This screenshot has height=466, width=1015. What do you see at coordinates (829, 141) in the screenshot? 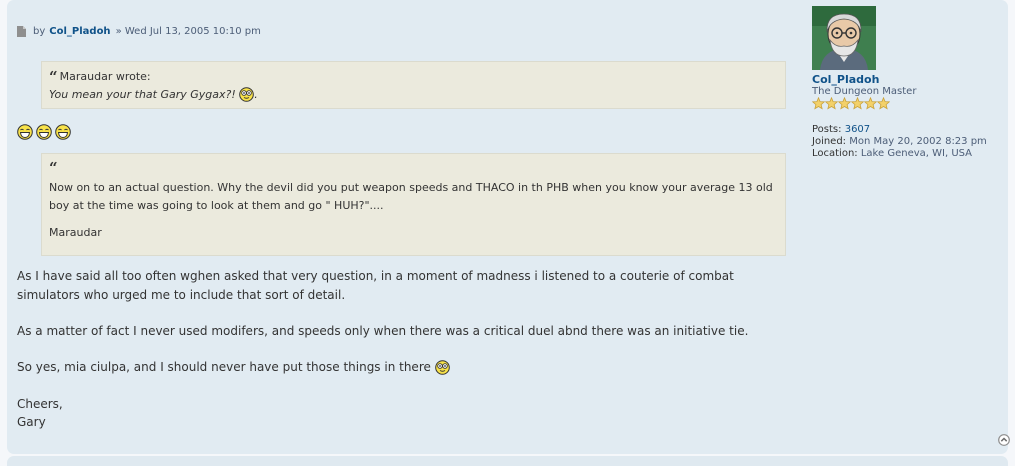
I see `joined-label: Joined:` at bounding box center [829, 141].